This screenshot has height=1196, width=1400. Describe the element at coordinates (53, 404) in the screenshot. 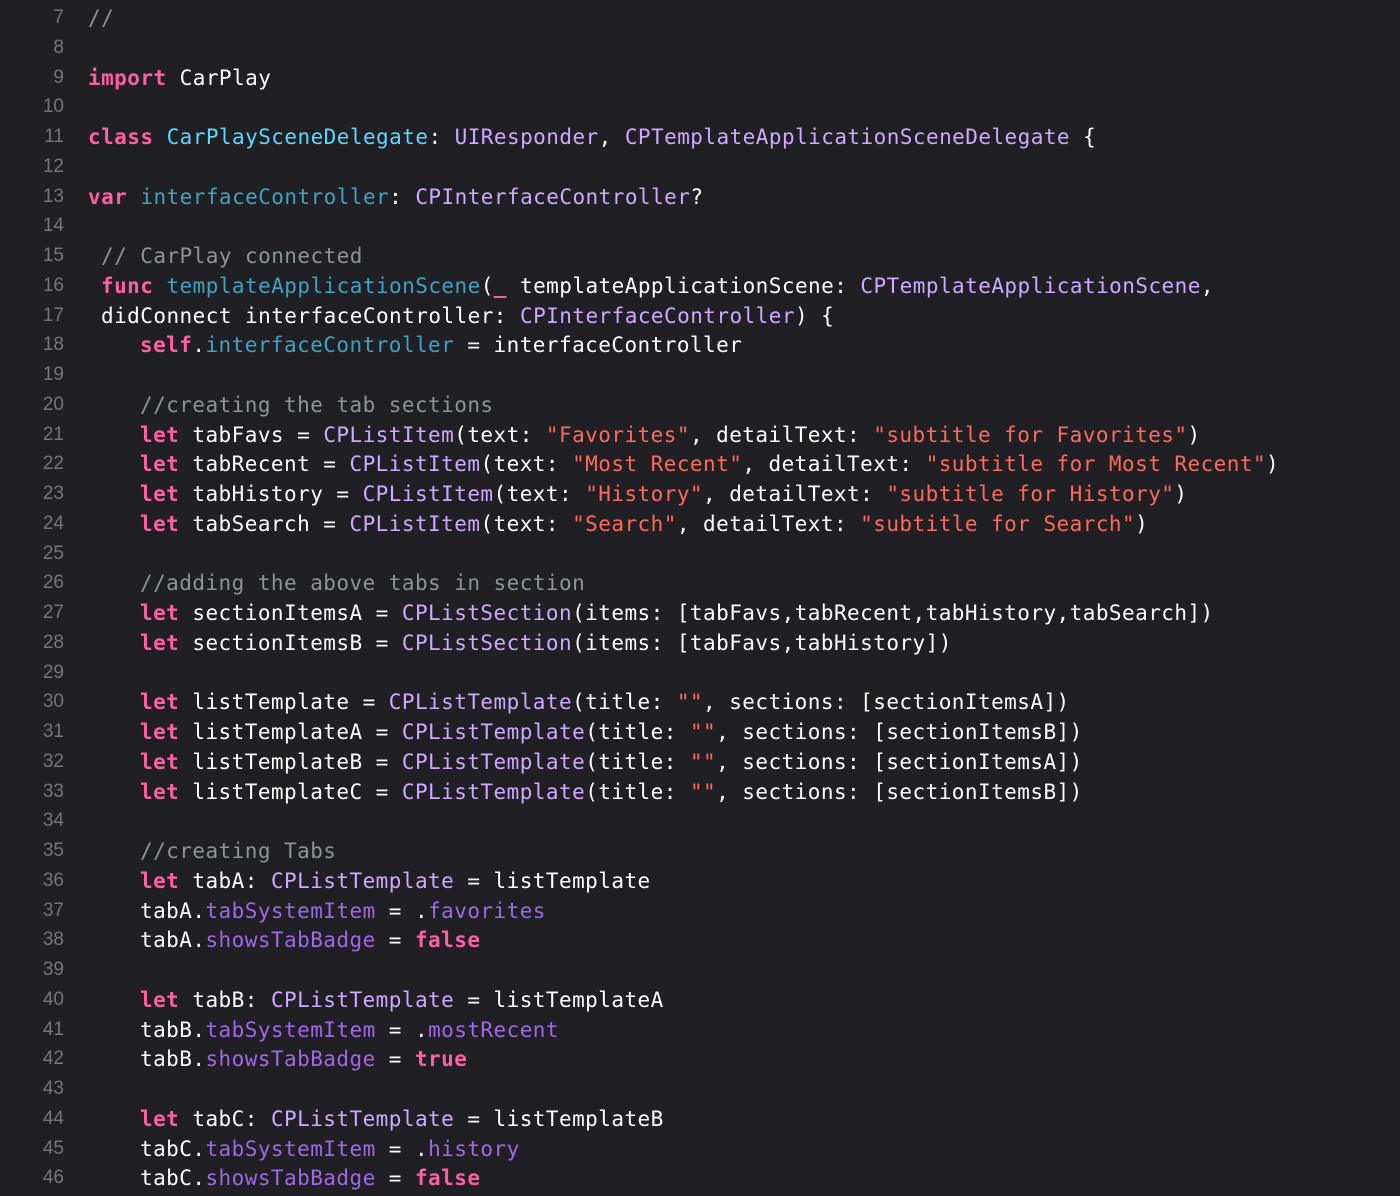

I see `line-number: 20` at that location.